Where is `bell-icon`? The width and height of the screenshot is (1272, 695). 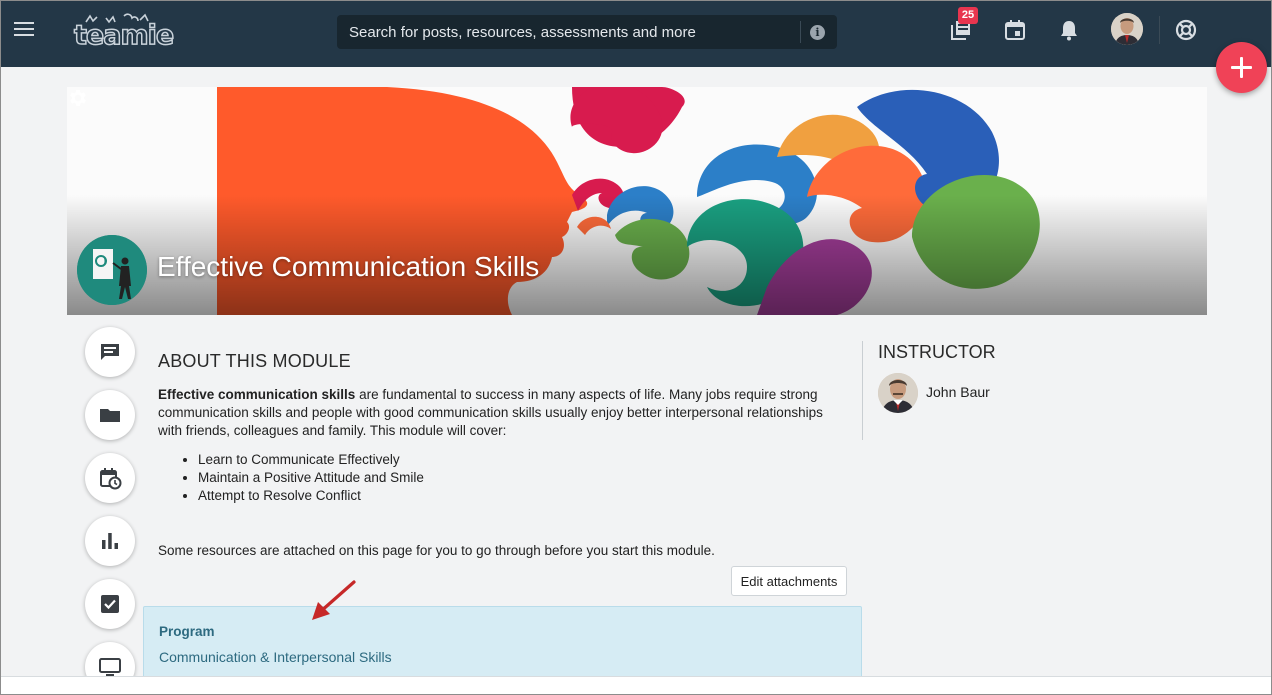
bell-icon is located at coordinates (1069, 30).